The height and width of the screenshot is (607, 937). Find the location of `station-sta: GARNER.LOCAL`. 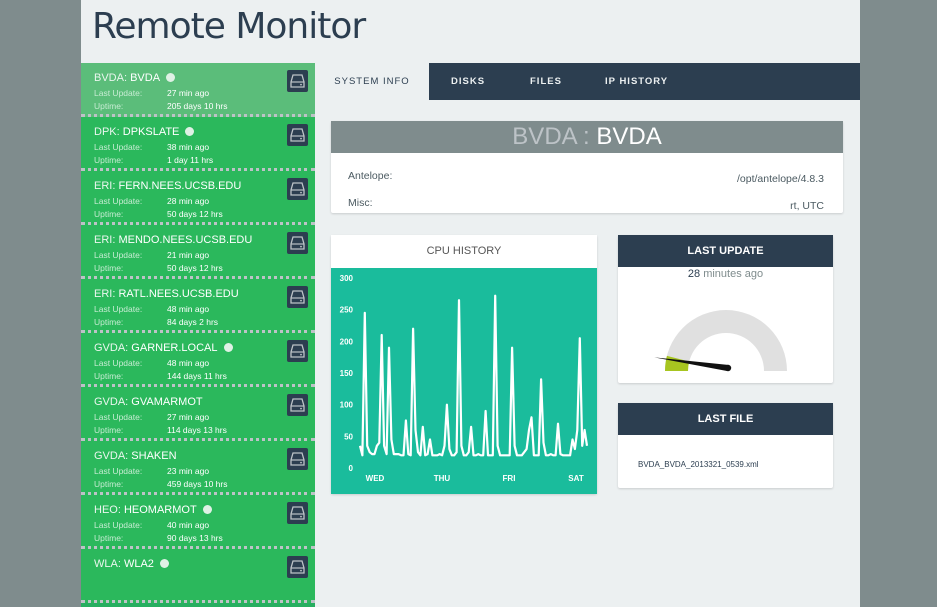

station-sta: GARNER.LOCAL is located at coordinates (174, 348).